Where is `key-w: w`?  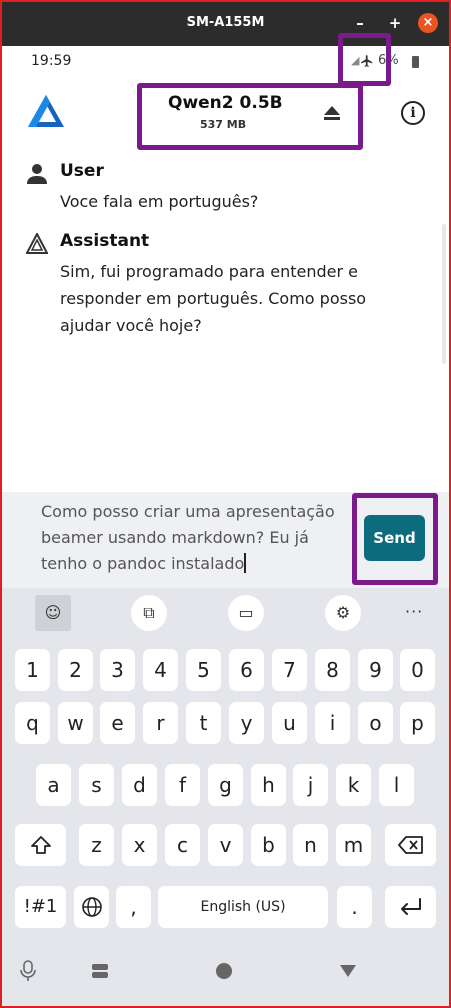 key-w: w is located at coordinates (75, 723).